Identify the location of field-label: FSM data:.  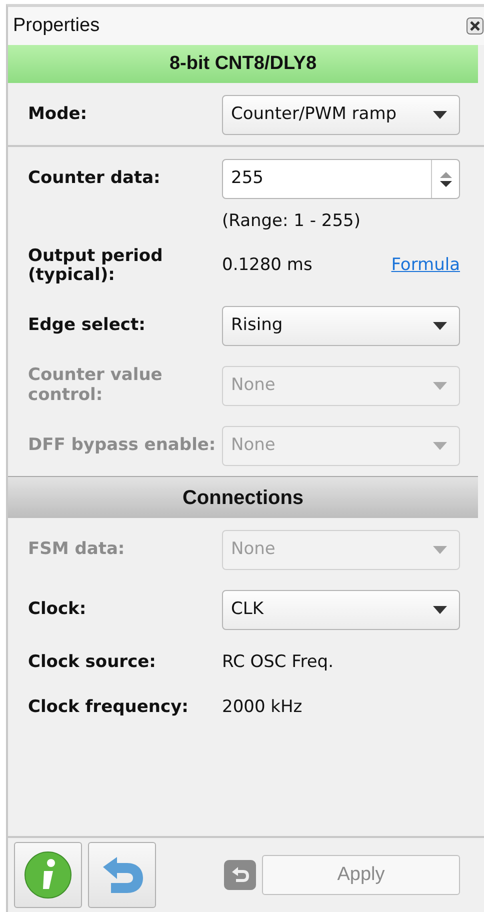
(77, 550).